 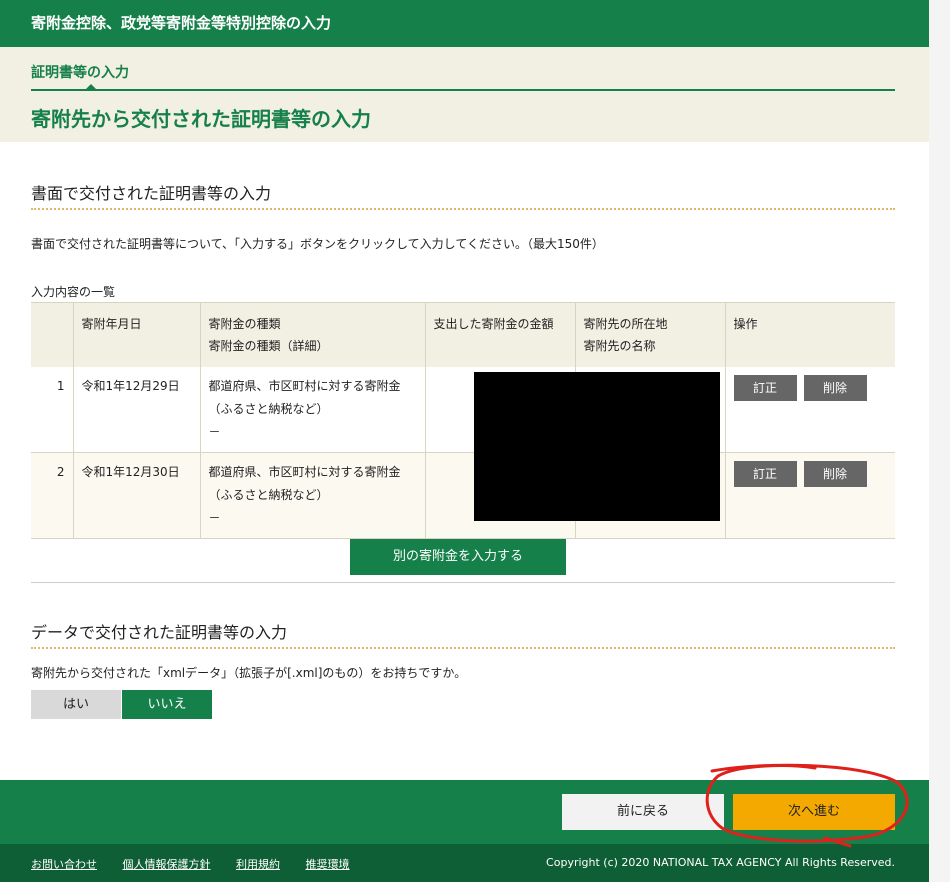 I want to click on col-type: 寄附金の種類 寄附金の種類（詳細）, so click(x=313, y=334).